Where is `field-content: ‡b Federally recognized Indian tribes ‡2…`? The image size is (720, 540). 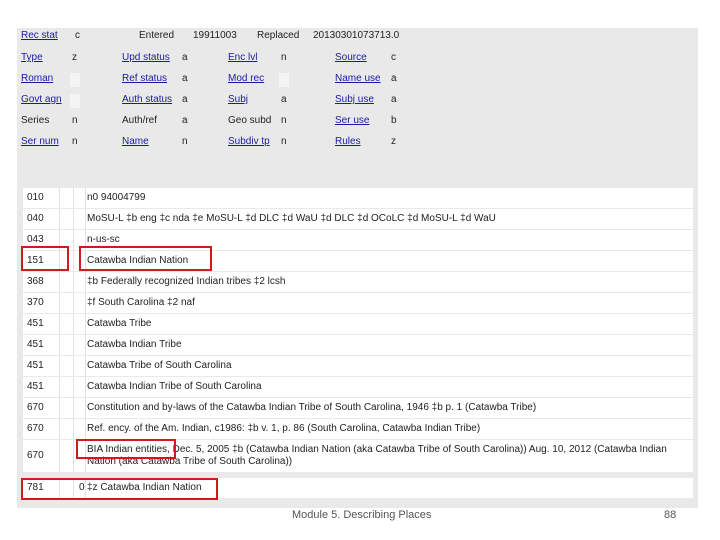 field-content: ‡b Federally recognized Indian tribes ‡2… is located at coordinates (387, 282).